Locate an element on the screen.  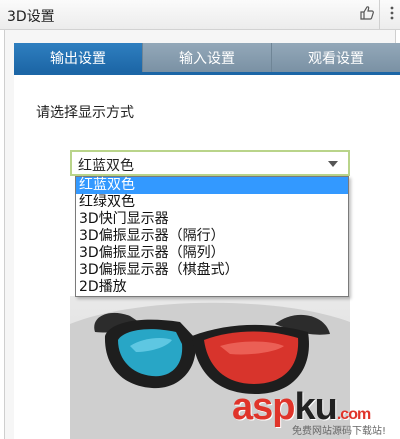
display-mode-select: 红蓝双色 is located at coordinates (210, 163).